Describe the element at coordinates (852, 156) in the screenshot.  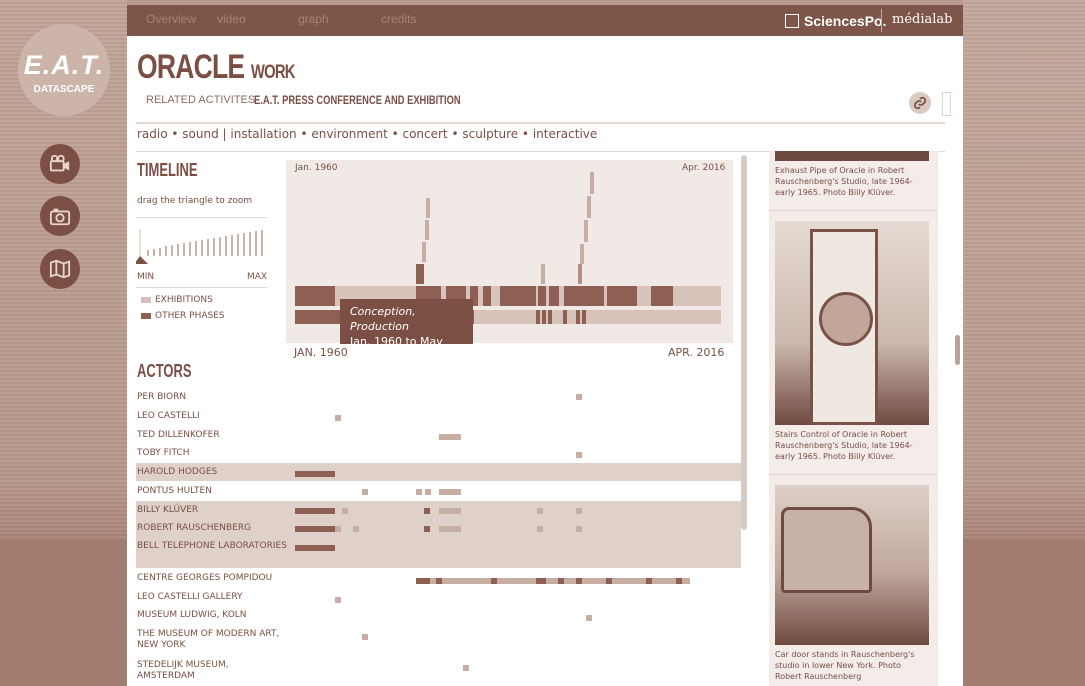
I see `photo-exhaust-pipe` at that location.